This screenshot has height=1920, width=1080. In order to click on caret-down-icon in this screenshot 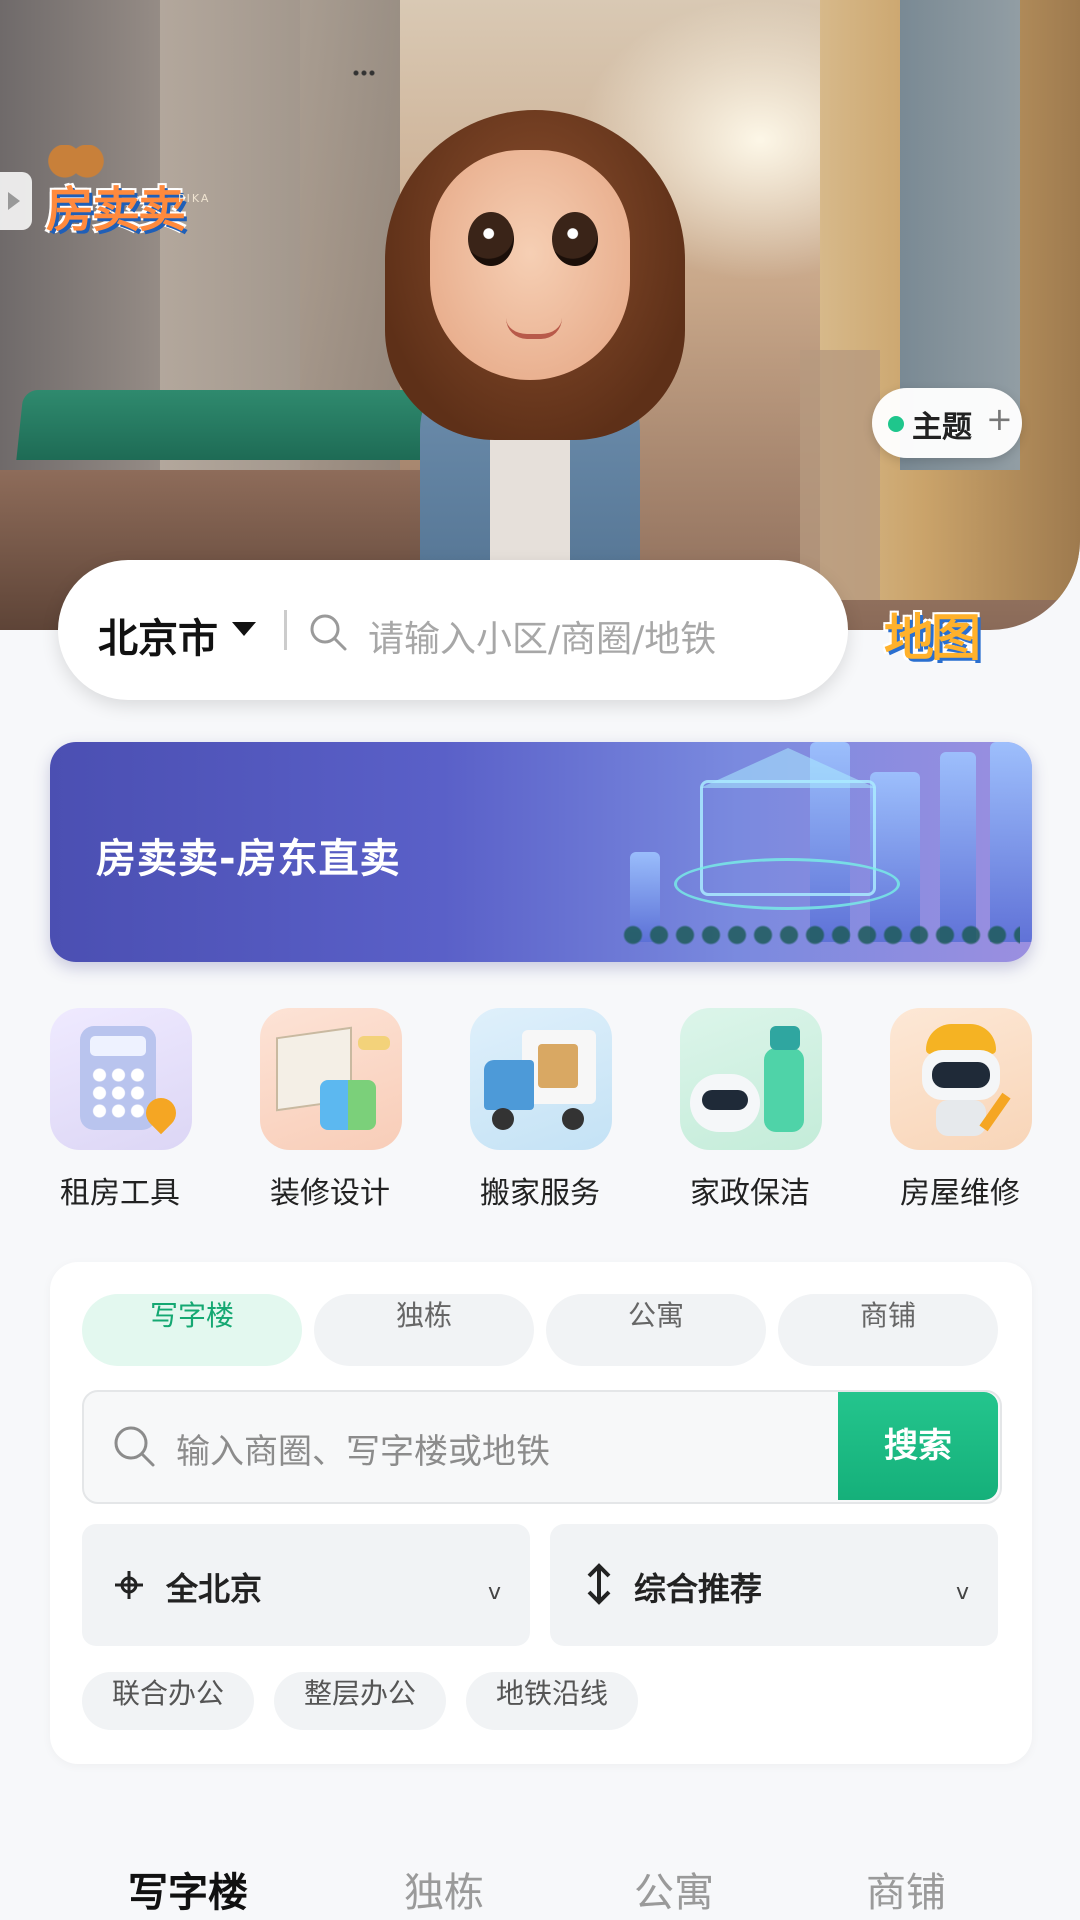, I will do `click(244, 629)`.